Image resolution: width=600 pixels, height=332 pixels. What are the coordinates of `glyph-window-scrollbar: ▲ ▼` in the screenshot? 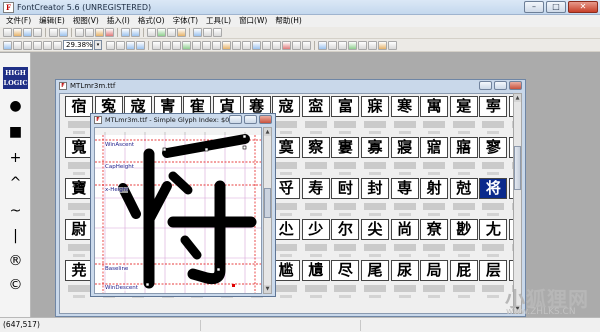 It's located at (267, 210).